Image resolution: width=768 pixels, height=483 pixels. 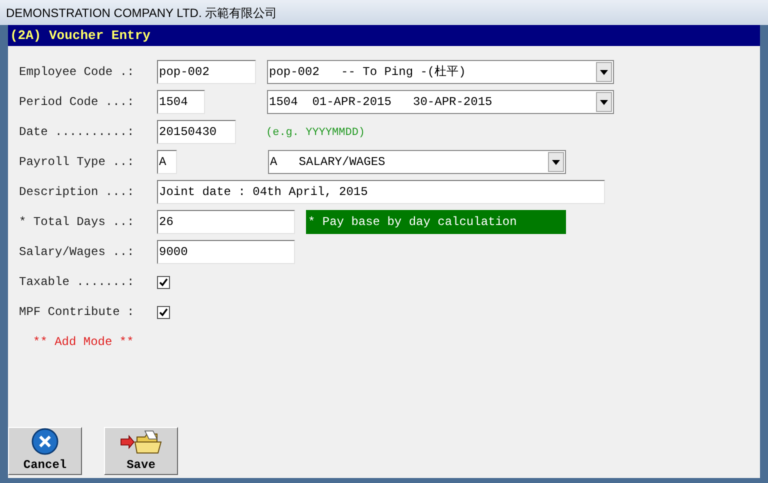 I want to click on field-label: Description ...:, so click(x=77, y=192).